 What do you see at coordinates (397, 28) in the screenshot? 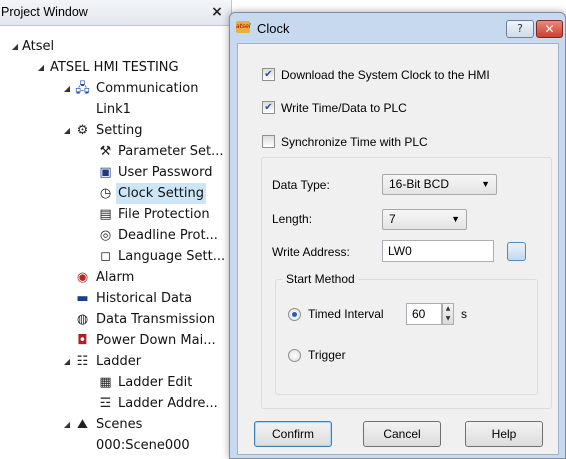
I see `dialog-titlebar: atsel Clock ? ✕` at bounding box center [397, 28].